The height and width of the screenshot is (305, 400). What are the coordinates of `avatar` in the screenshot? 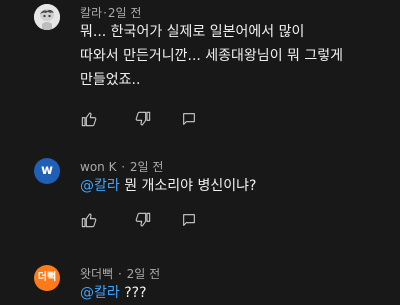 It's located at (47, 17).